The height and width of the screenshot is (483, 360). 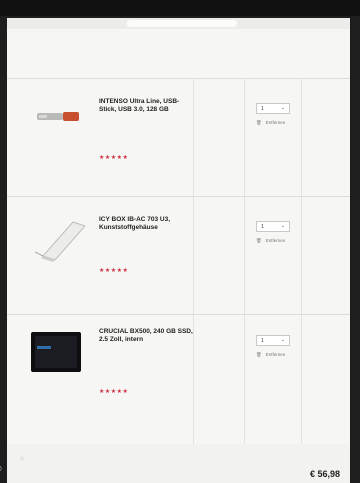 I want to click on info-icon: ⓘ, so click(x=22, y=458).